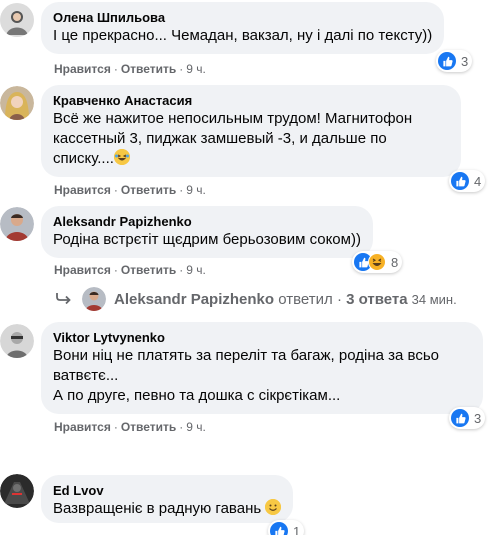 This screenshot has width=497, height=535. Describe the element at coordinates (251, 100) in the screenshot. I see `comment-author: Кравченко Анастасия` at that location.